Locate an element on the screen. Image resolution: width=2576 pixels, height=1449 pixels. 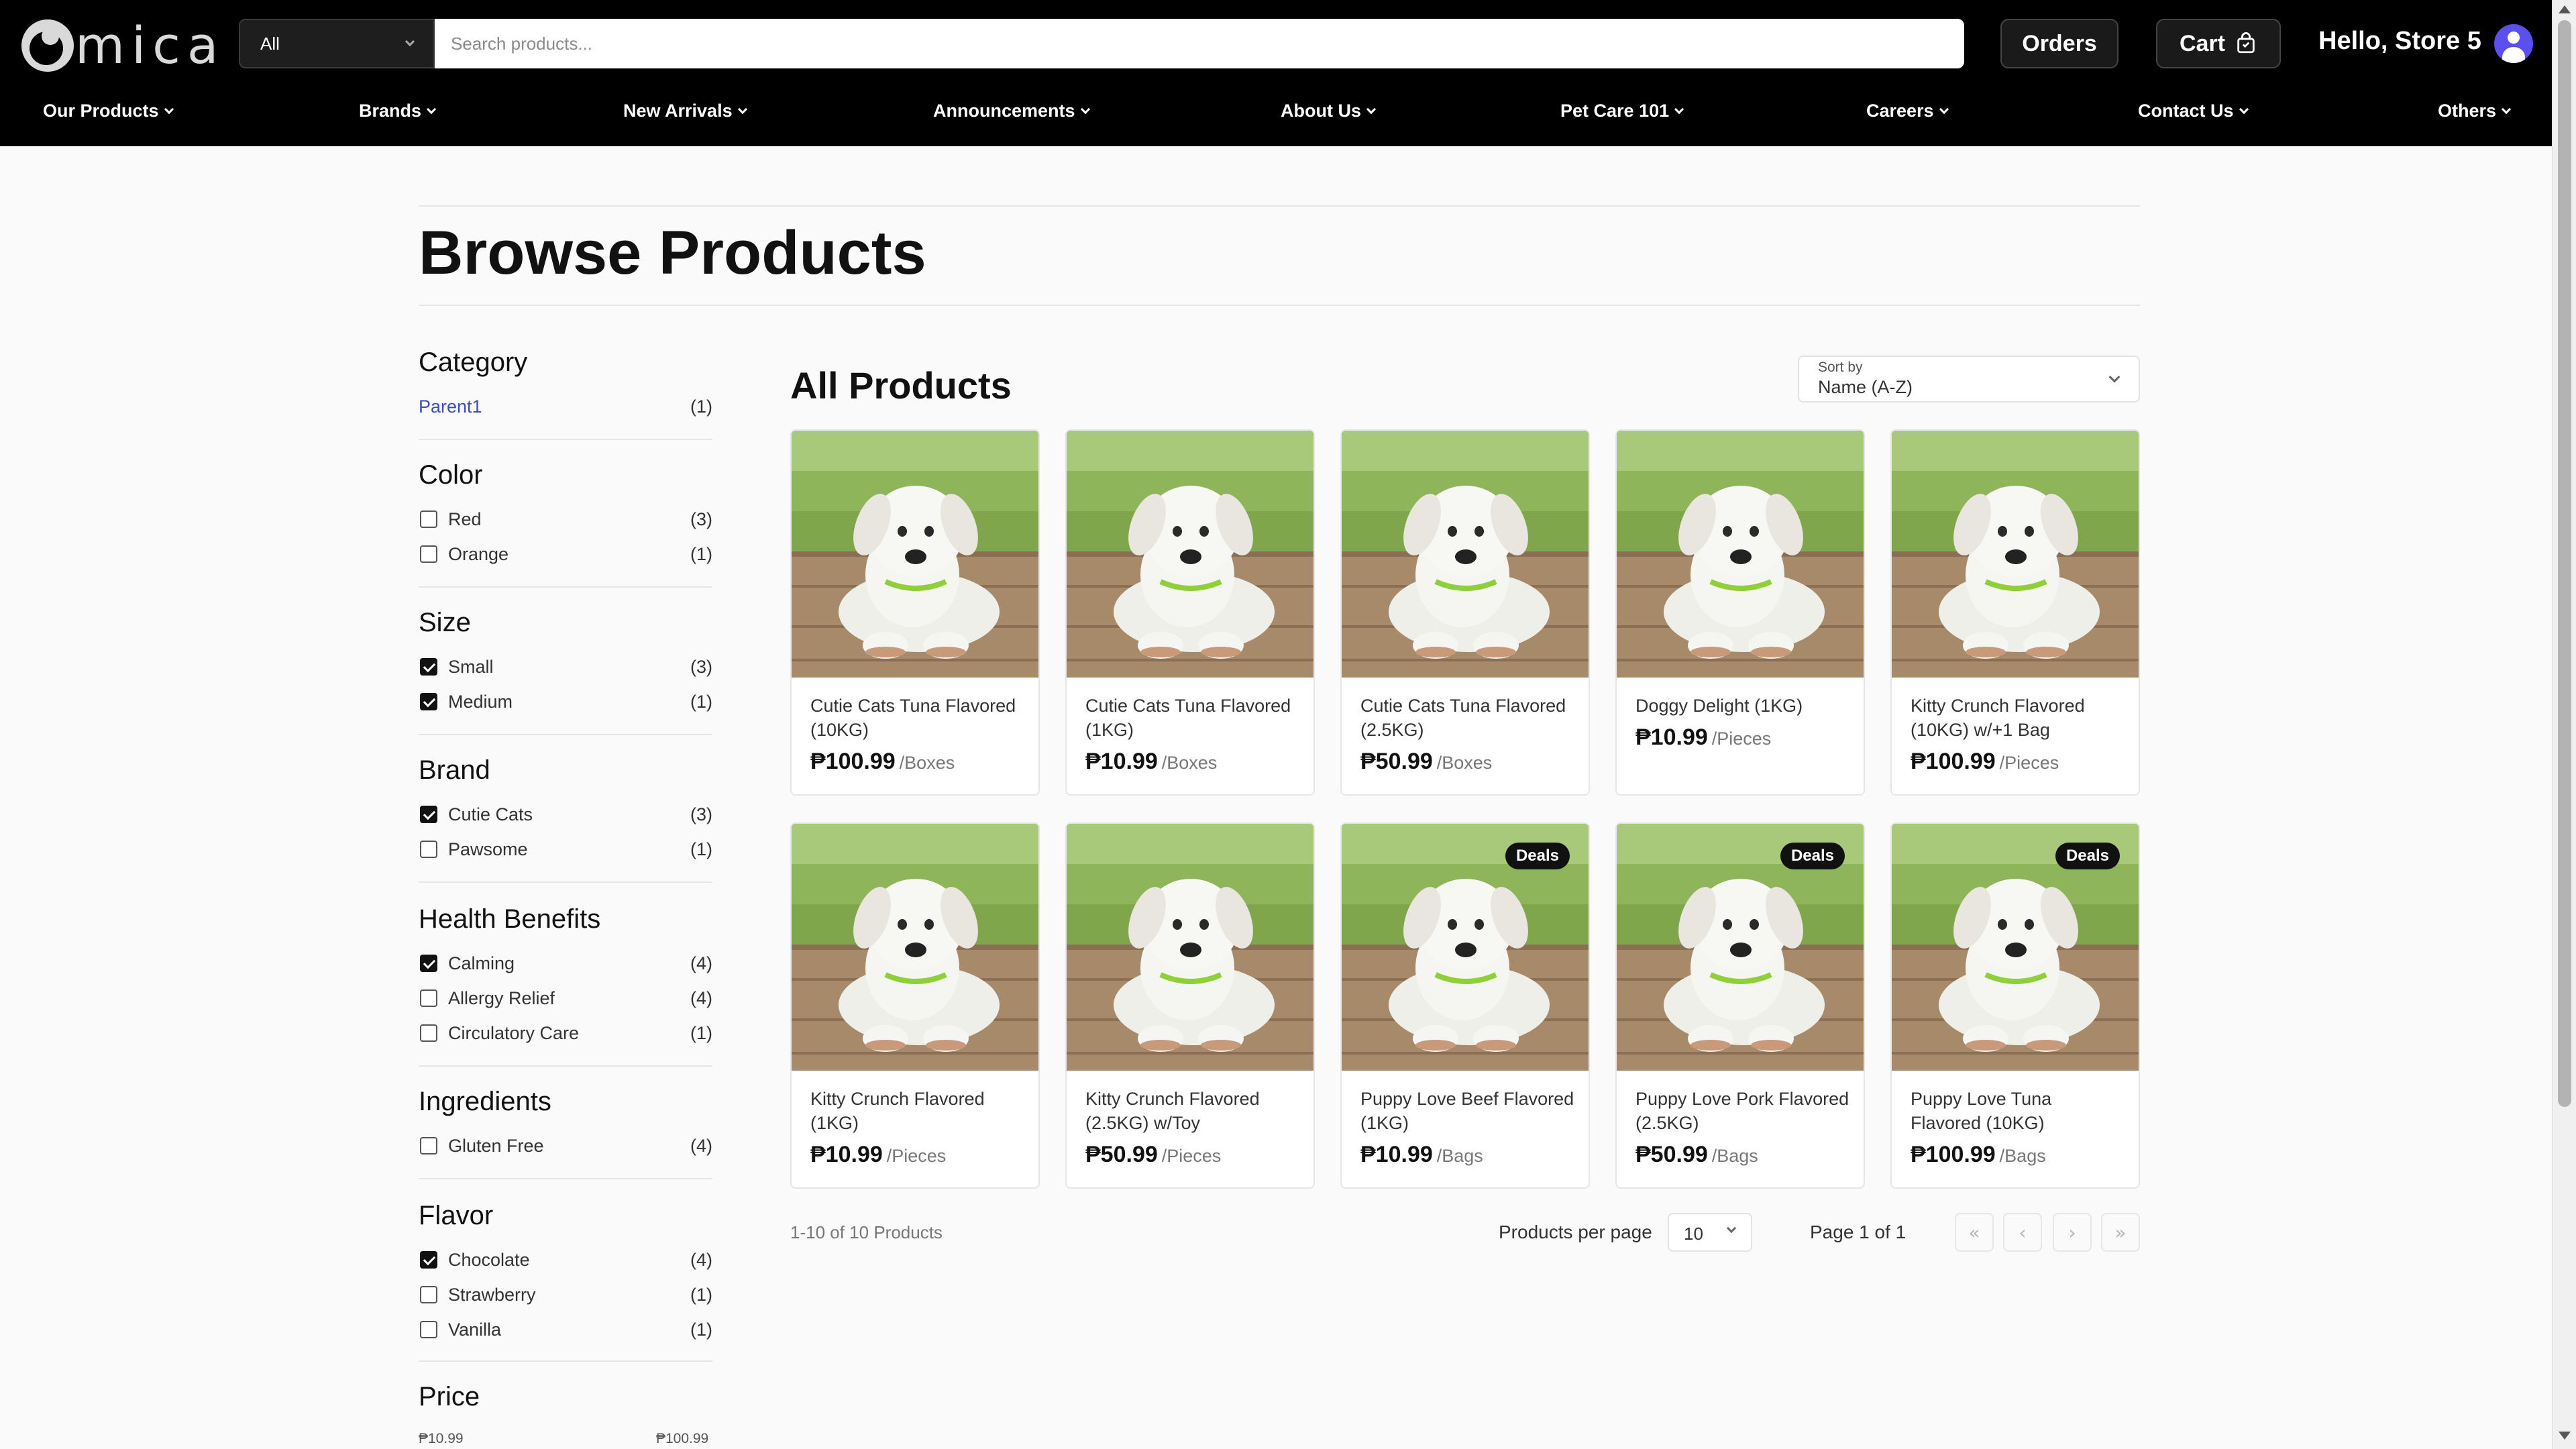
first-page-button: « is located at coordinates (1974, 1232).